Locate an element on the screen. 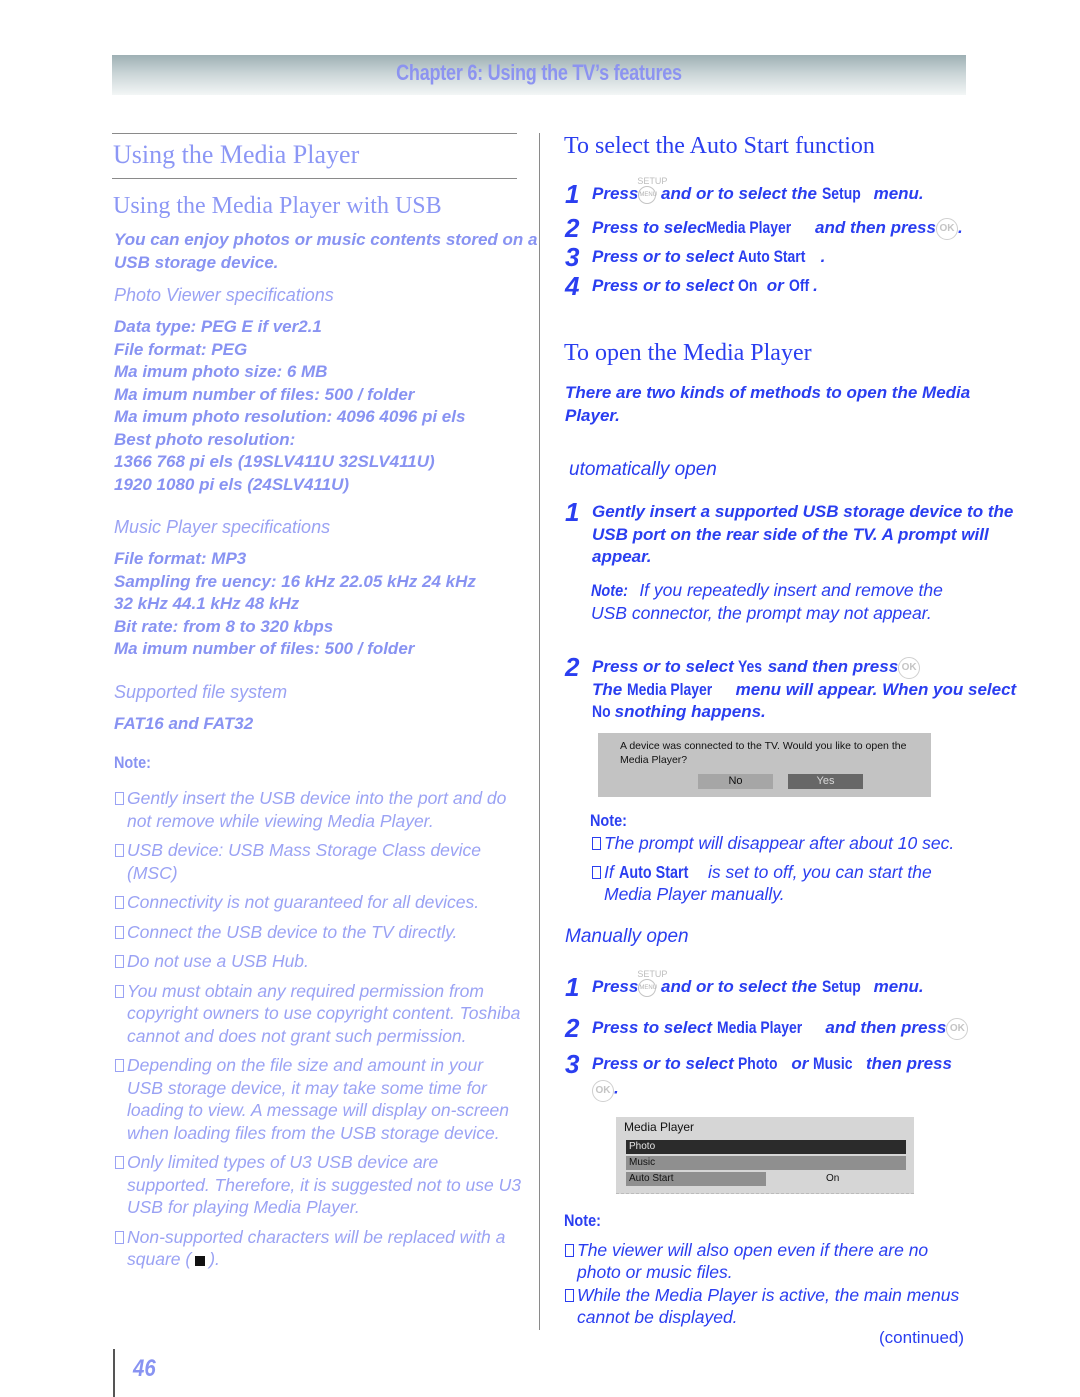  prompt-yes-button: Yes is located at coordinates (825, 781).